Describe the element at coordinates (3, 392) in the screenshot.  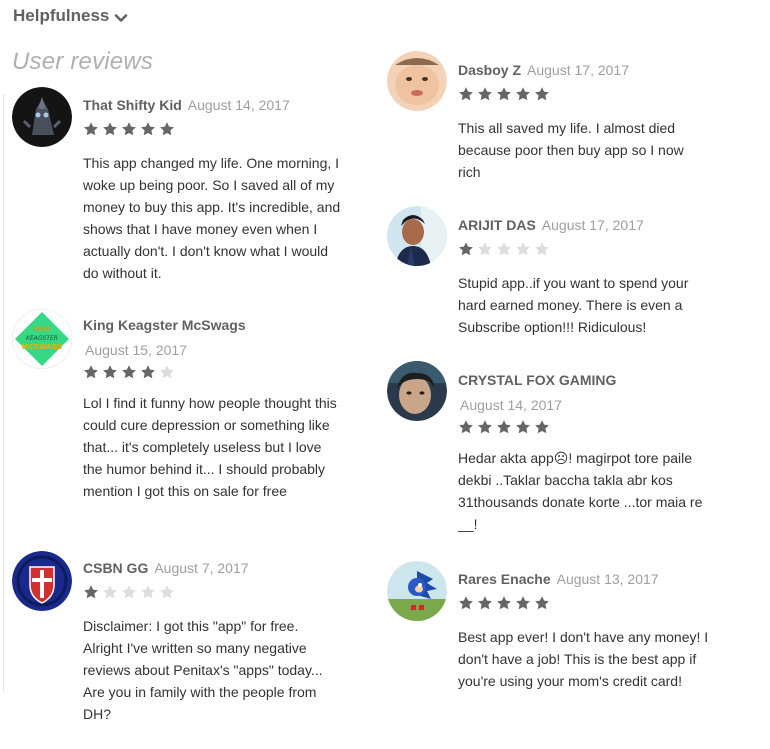
I see `column-divider` at that location.